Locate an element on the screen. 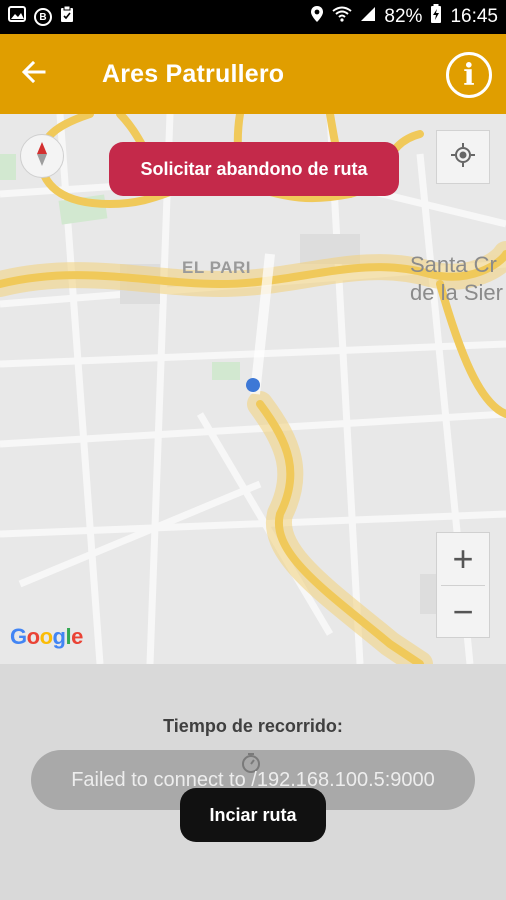 This screenshot has height=900, width=506. zoom-in-button: + is located at coordinates (463, 559).